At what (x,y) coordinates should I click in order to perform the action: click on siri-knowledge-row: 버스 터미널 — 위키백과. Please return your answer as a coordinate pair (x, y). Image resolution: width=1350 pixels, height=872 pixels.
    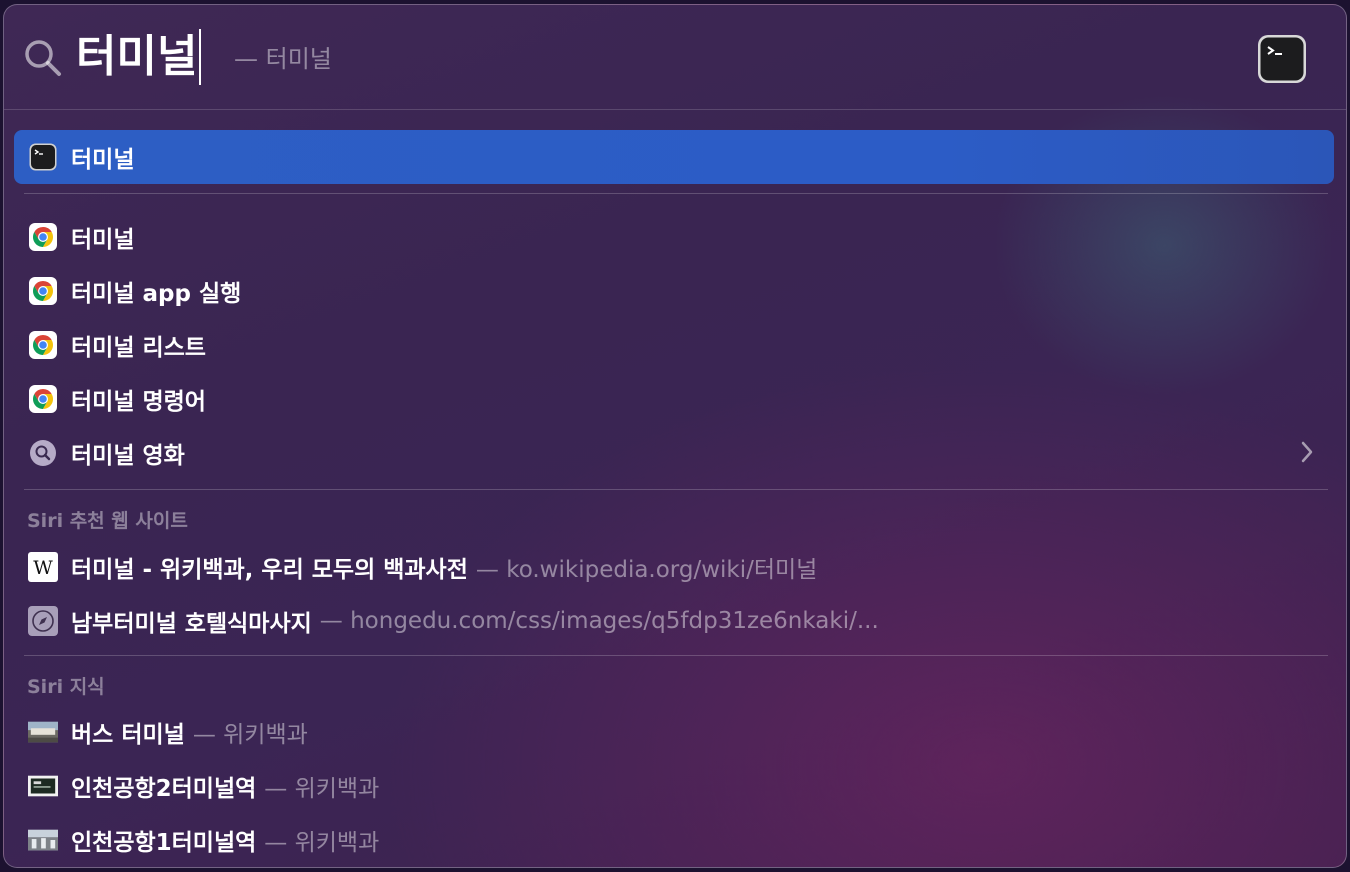
    Looking at the image, I should click on (674, 732).